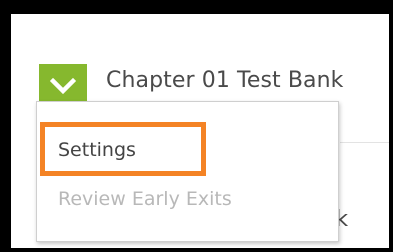 The image size is (393, 252). Describe the element at coordinates (391, 126) in the screenshot. I see `frame-right-border` at that location.